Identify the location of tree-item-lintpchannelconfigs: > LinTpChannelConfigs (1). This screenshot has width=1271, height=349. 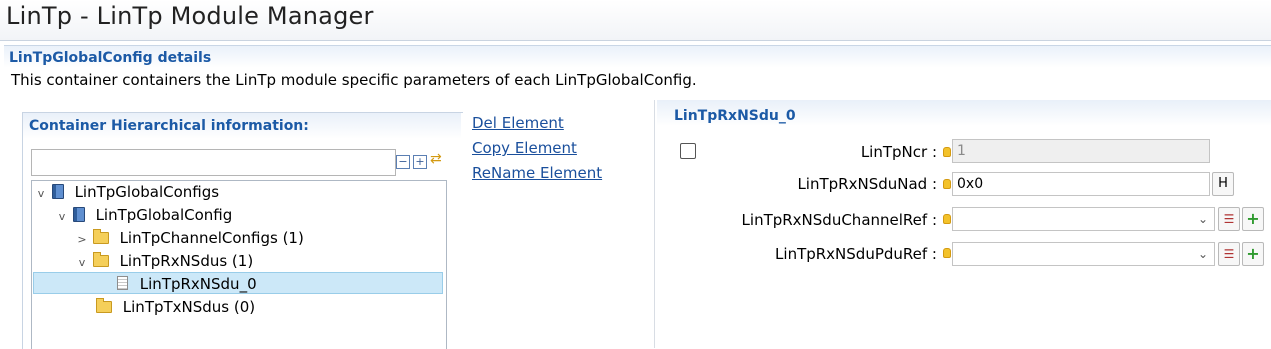
(190, 238).